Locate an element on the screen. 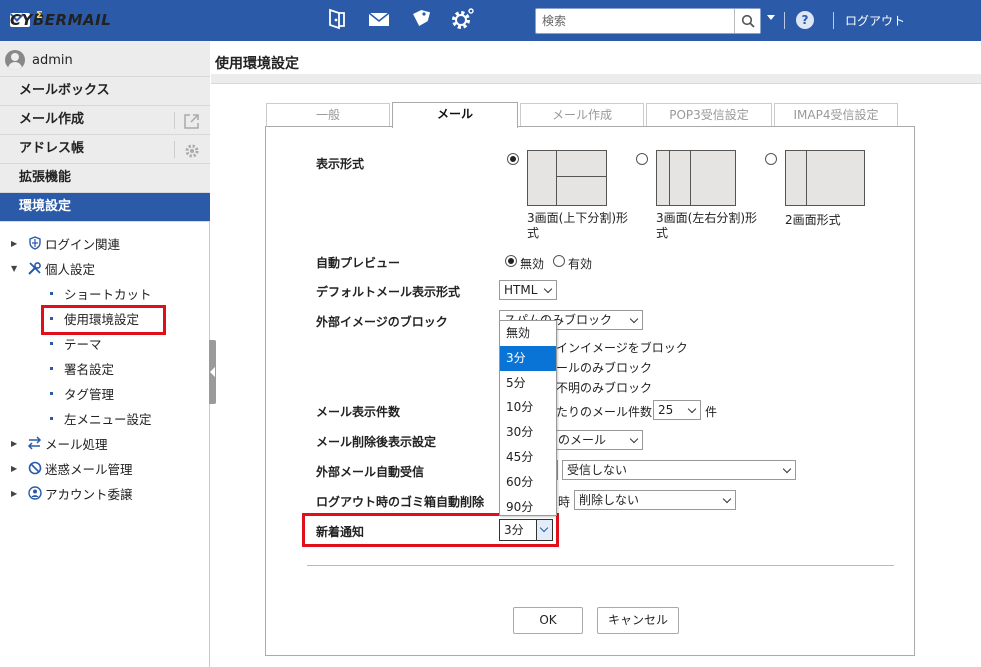 The image size is (981, 667). layout-preview-horizontal-split is located at coordinates (696, 178).